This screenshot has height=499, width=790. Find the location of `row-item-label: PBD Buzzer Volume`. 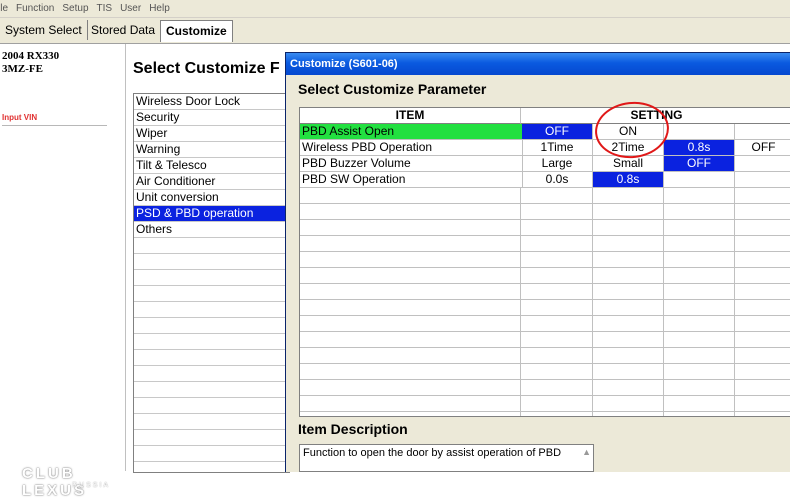

row-item-label: PBD Buzzer Volume is located at coordinates (411, 163).